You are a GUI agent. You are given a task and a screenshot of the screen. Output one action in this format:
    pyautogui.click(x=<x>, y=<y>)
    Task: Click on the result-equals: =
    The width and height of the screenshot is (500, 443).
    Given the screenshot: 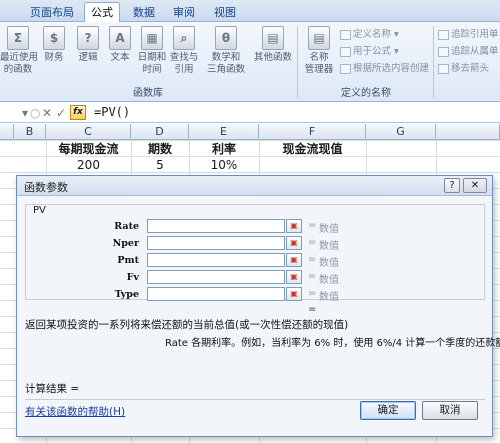 What is the action you would take?
    pyautogui.click(x=312, y=309)
    